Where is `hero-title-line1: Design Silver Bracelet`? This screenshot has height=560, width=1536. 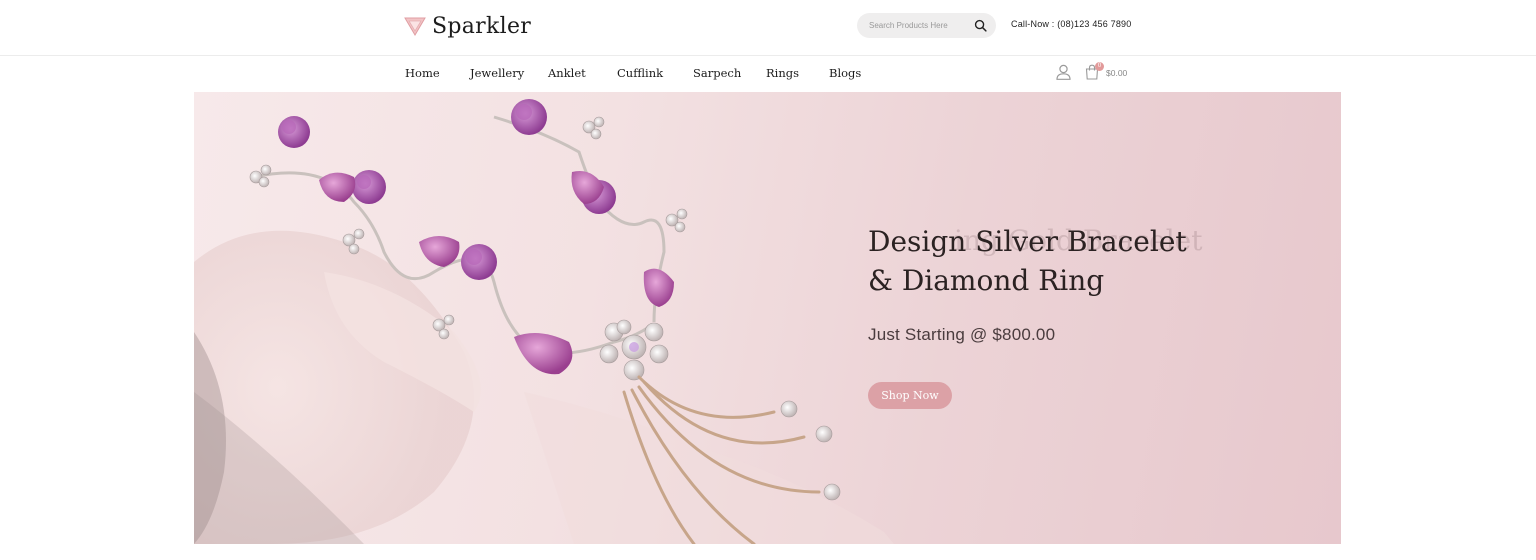 hero-title-line1: Design Silver Bracelet is located at coordinates (1027, 241).